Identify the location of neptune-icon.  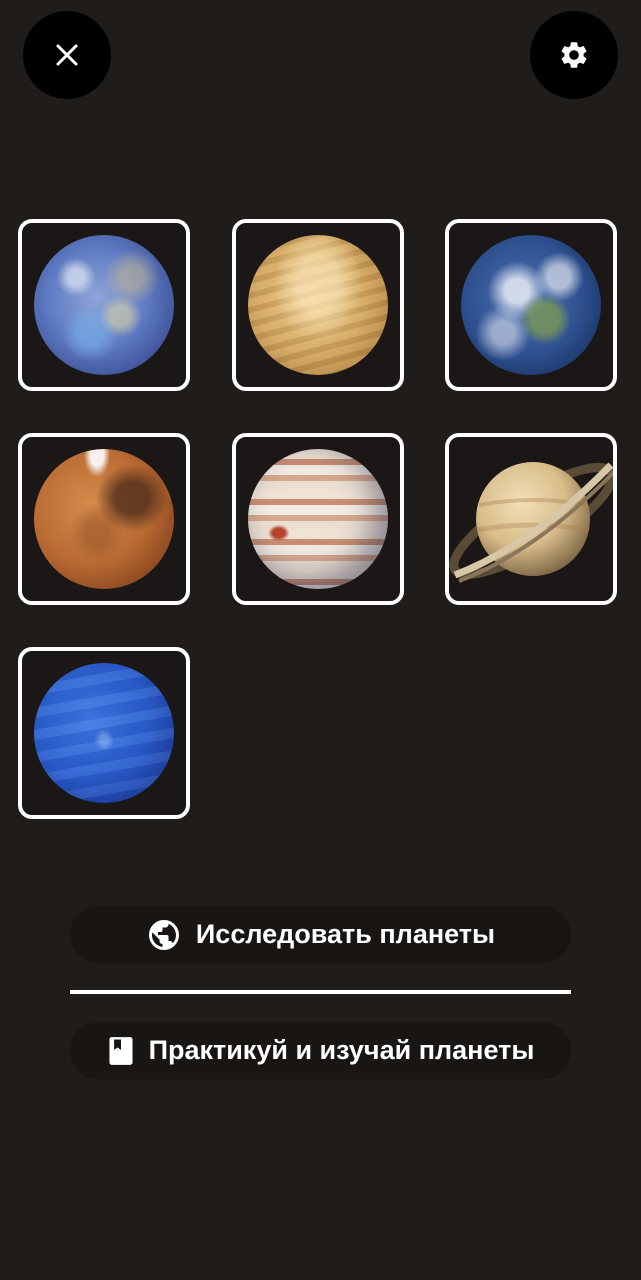
(104, 733).